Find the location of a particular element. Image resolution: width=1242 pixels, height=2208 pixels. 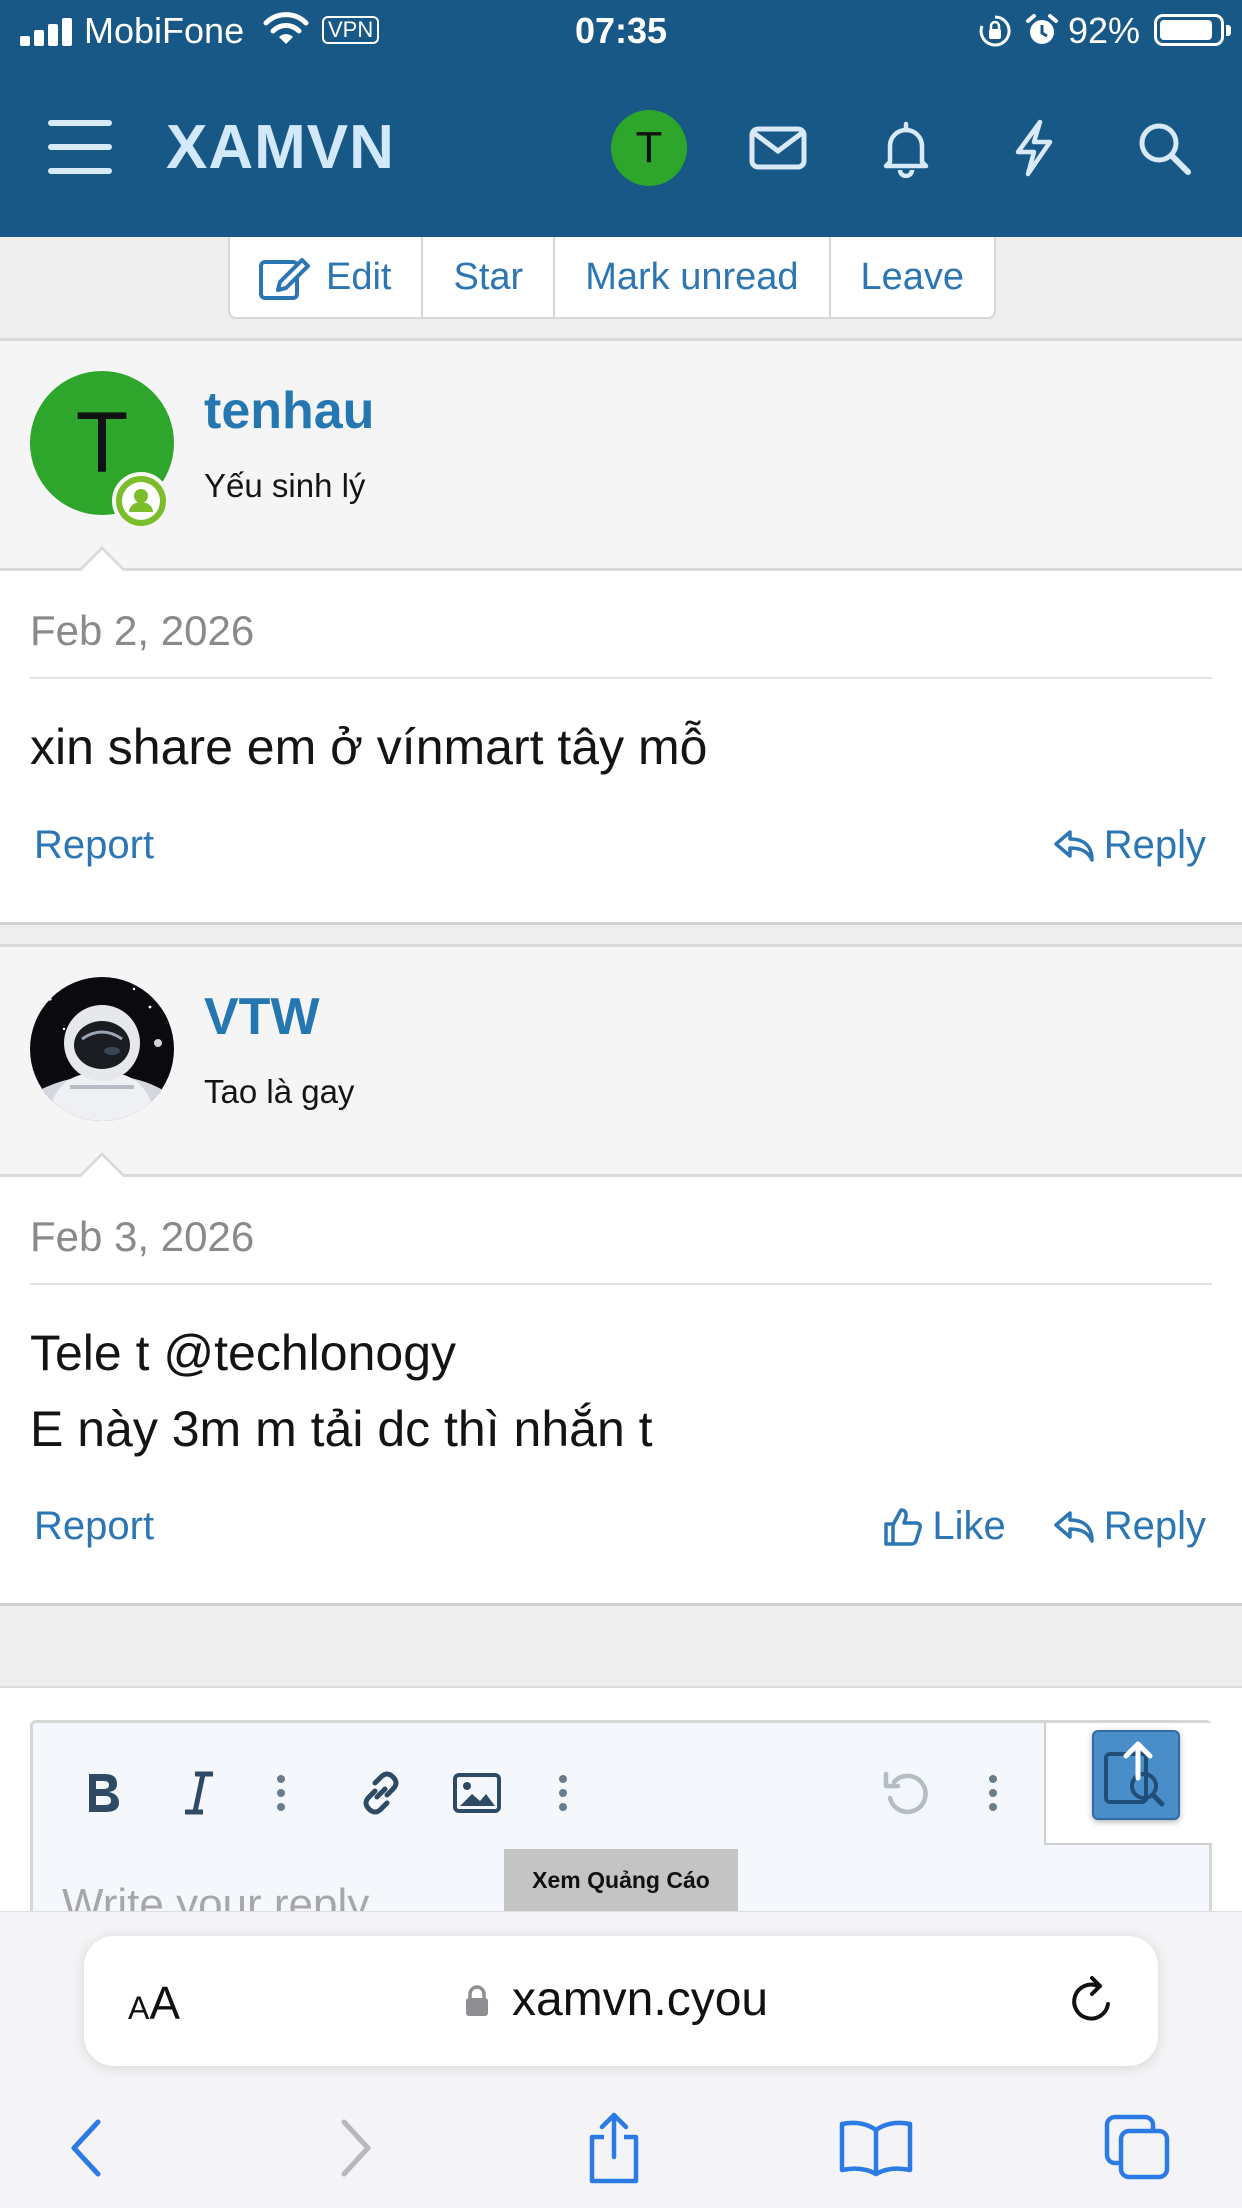

post-date: Feb 2, 2026 is located at coordinates (142, 631).